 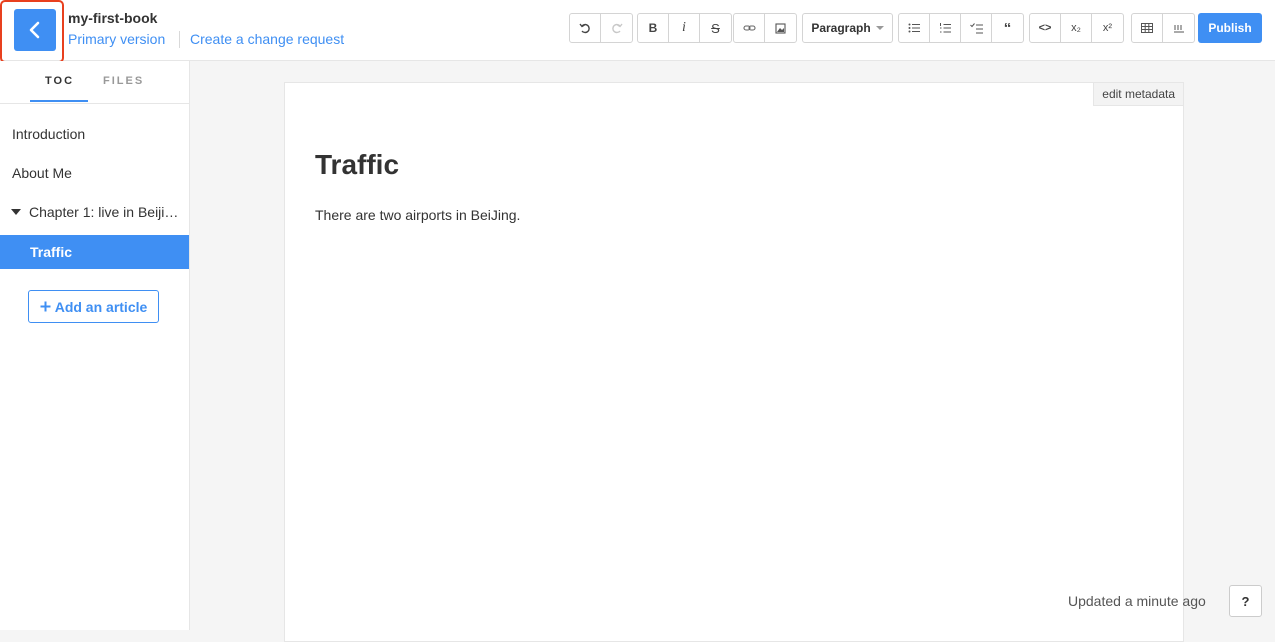 What do you see at coordinates (49, 134) in the screenshot?
I see `toc-item-label: Introduction` at bounding box center [49, 134].